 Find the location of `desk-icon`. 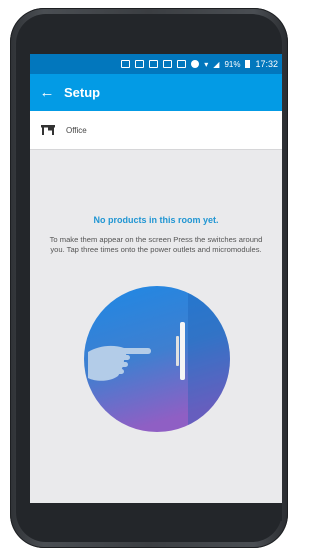

desk-icon is located at coordinates (48, 130).